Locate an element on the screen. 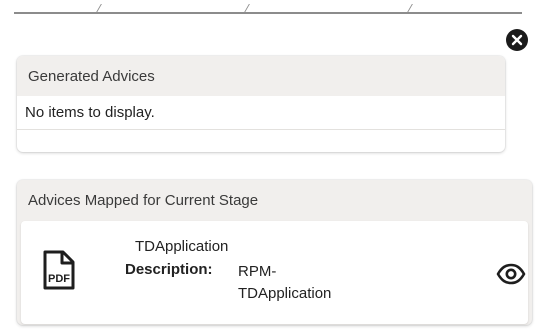 Image resolution: width=536 pixels, height=333 pixels. close-x-glyph is located at coordinates (517, 40).